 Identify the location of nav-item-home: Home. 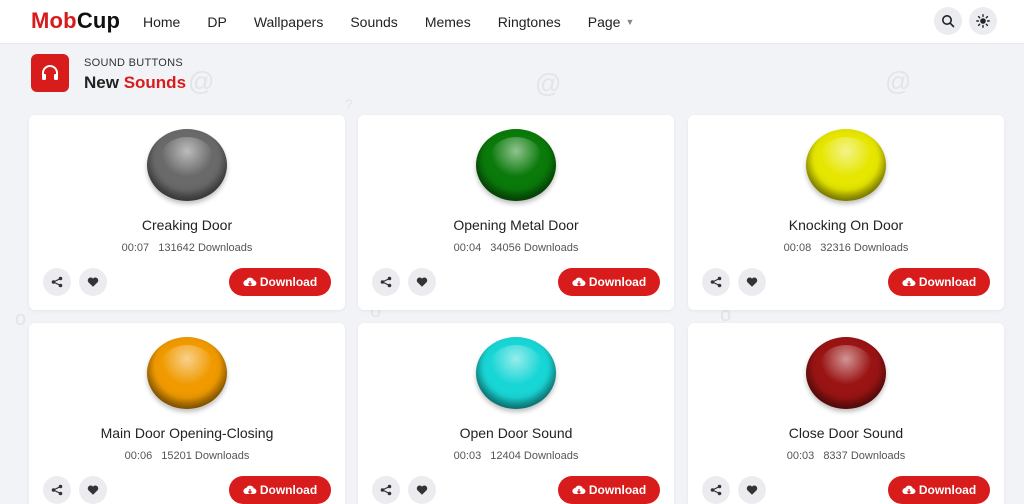
(161, 22).